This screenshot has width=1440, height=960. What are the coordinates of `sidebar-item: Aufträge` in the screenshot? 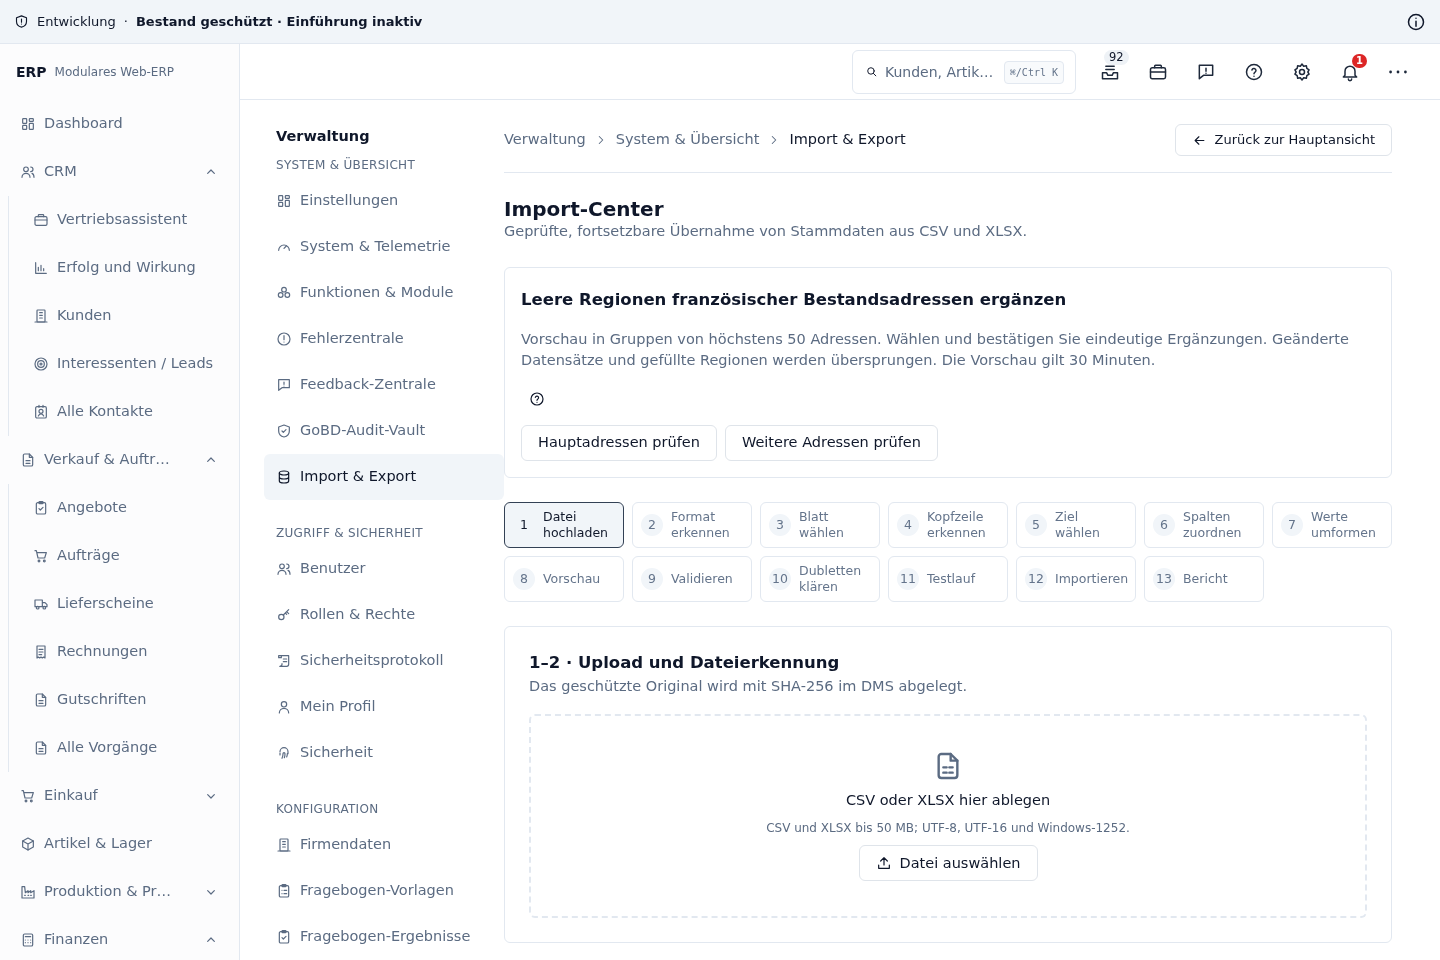 It's located at (124, 556).